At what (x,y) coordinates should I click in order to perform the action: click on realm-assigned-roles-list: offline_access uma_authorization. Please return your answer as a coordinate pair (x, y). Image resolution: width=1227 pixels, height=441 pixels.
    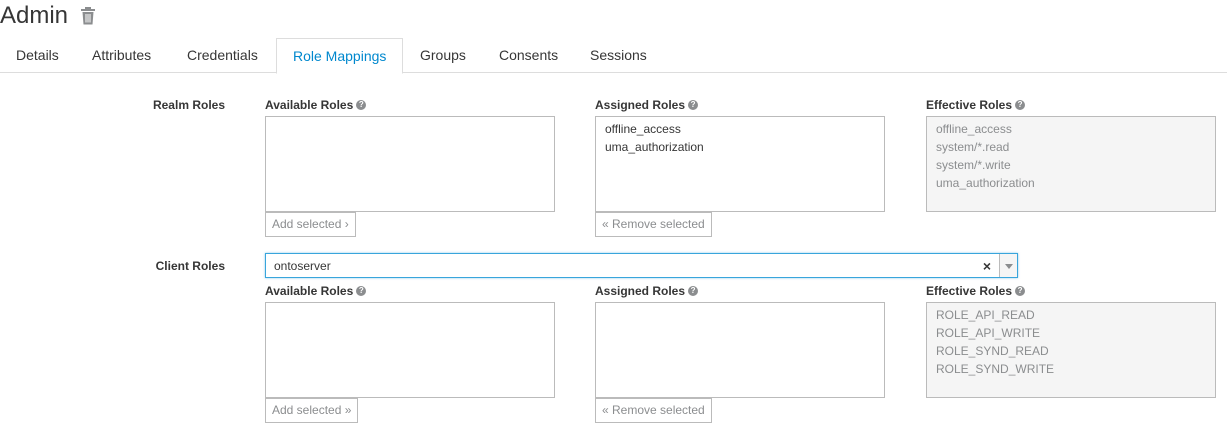
    Looking at the image, I should click on (740, 164).